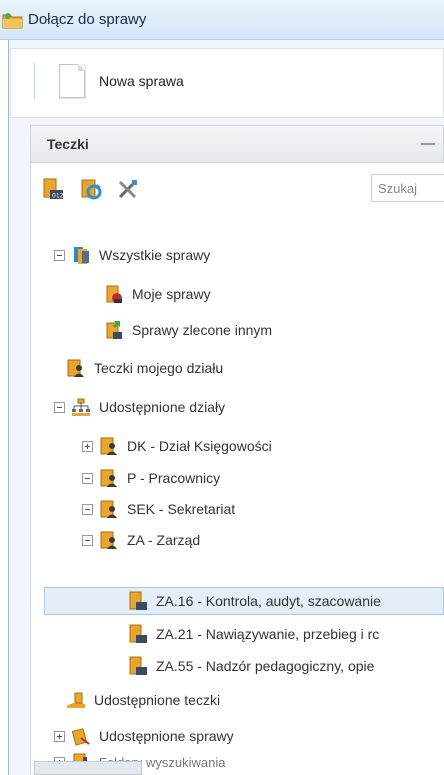 The image size is (444, 775). I want to click on tree-node-za55: ZA.55 - Nadzór pedagogiczny, opie, so click(248, 666).